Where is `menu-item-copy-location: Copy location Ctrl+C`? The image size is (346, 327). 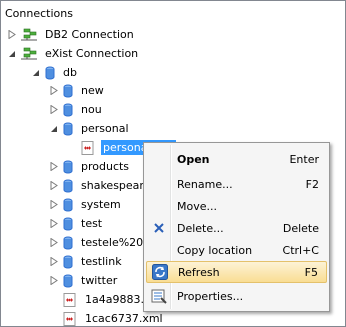 menu-item-copy-location: Copy location Ctrl+C is located at coordinates (236, 250).